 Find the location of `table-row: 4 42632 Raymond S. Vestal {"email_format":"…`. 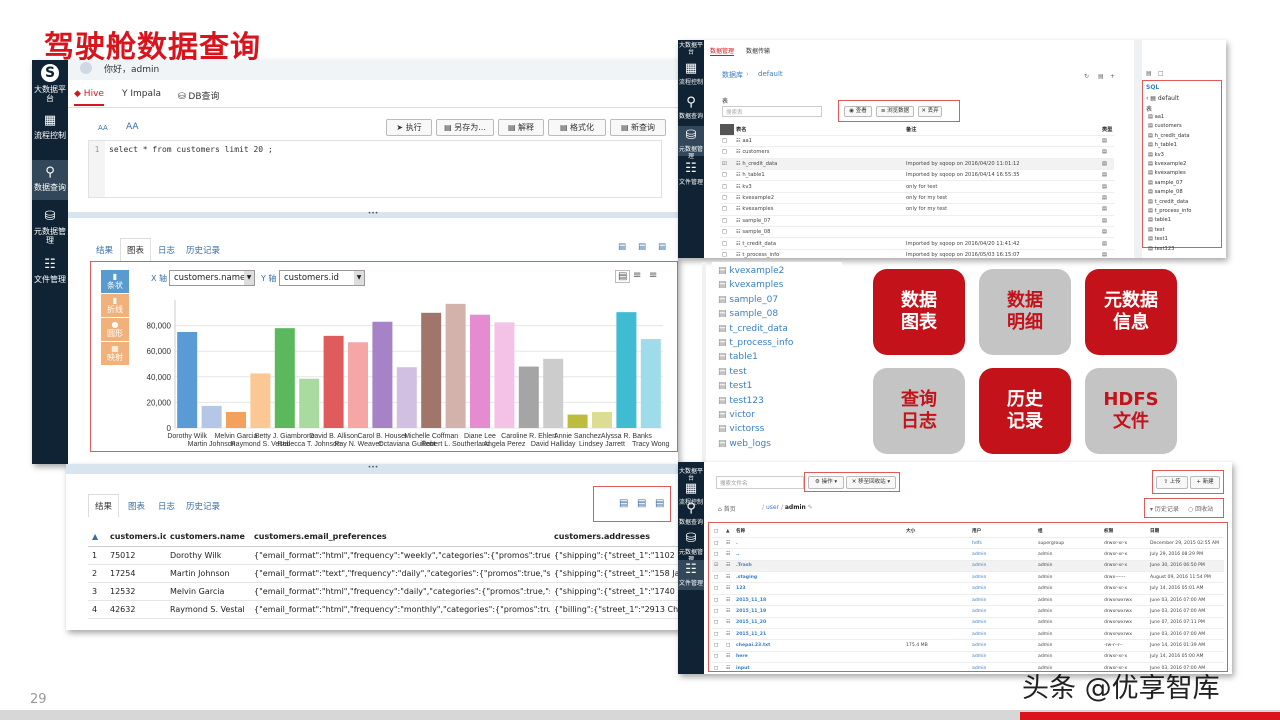

table-row: 4 42632 Raymond S. Vestal {"email_format":"… is located at coordinates (384, 609).